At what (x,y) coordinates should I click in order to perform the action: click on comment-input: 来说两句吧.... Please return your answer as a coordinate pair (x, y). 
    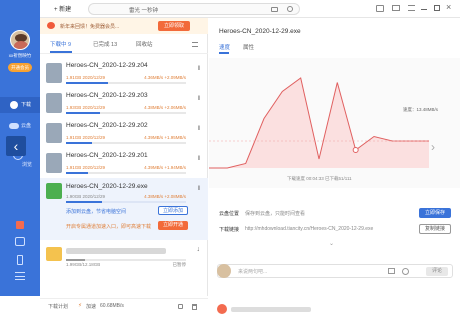
    Looking at the image, I should click on (252, 271).